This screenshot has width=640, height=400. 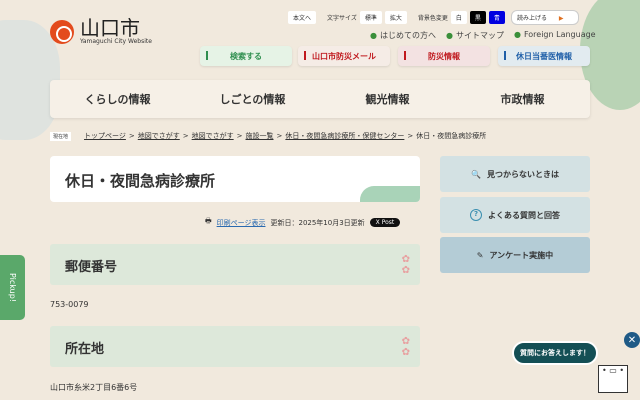 I want to click on holiday-doctor-label: 休日当番医情報, so click(x=544, y=56).